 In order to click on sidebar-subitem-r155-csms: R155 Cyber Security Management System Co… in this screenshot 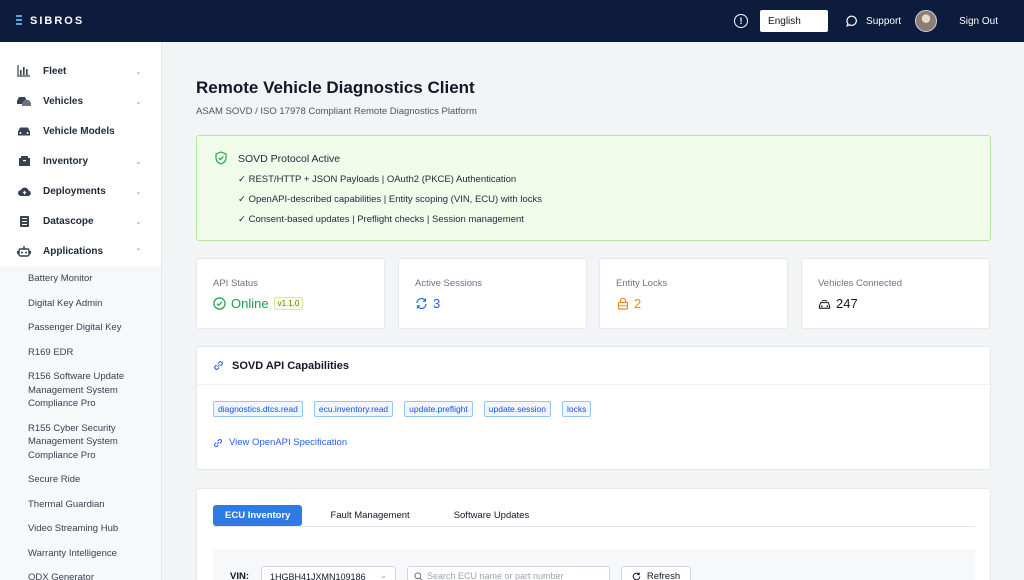, I will do `click(80, 444)`.